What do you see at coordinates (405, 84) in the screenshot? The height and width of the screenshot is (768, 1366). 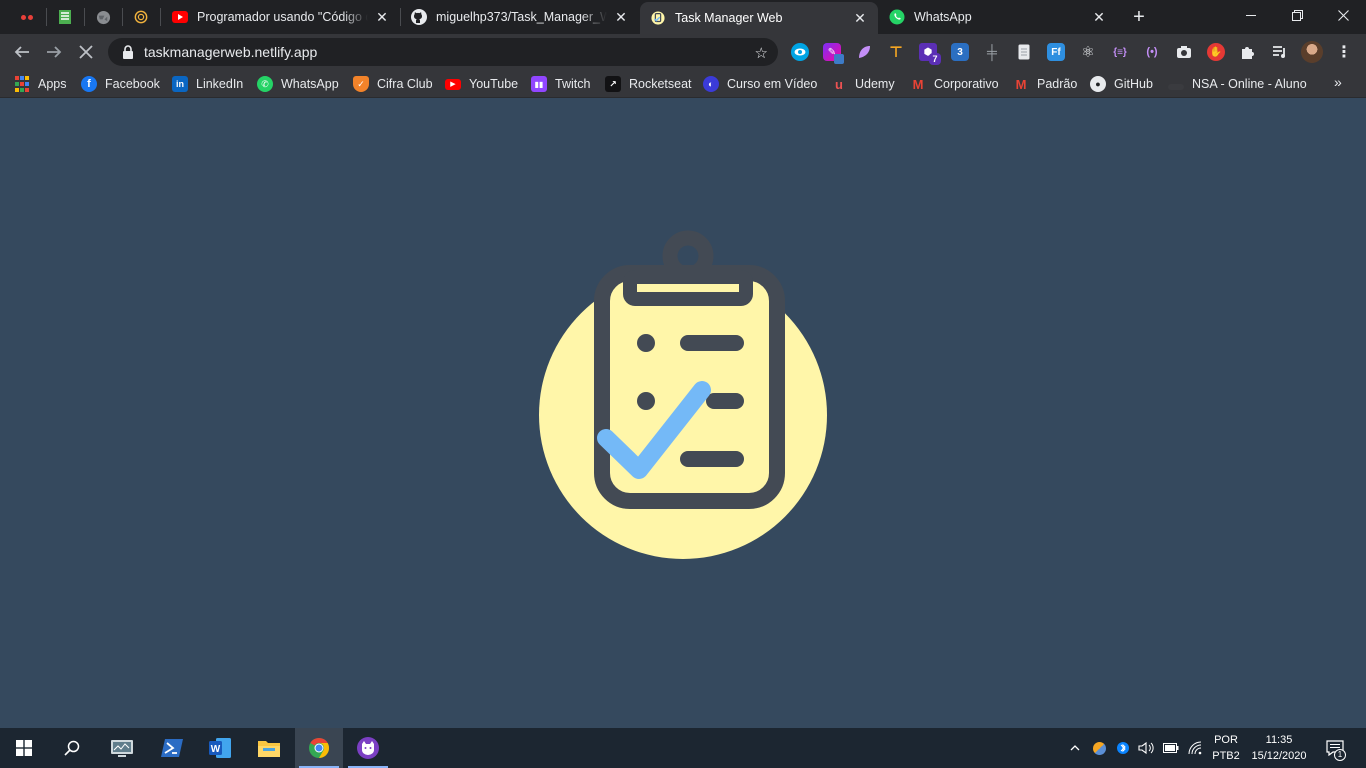 I see `bookmark-label: Cifra Club` at bounding box center [405, 84].